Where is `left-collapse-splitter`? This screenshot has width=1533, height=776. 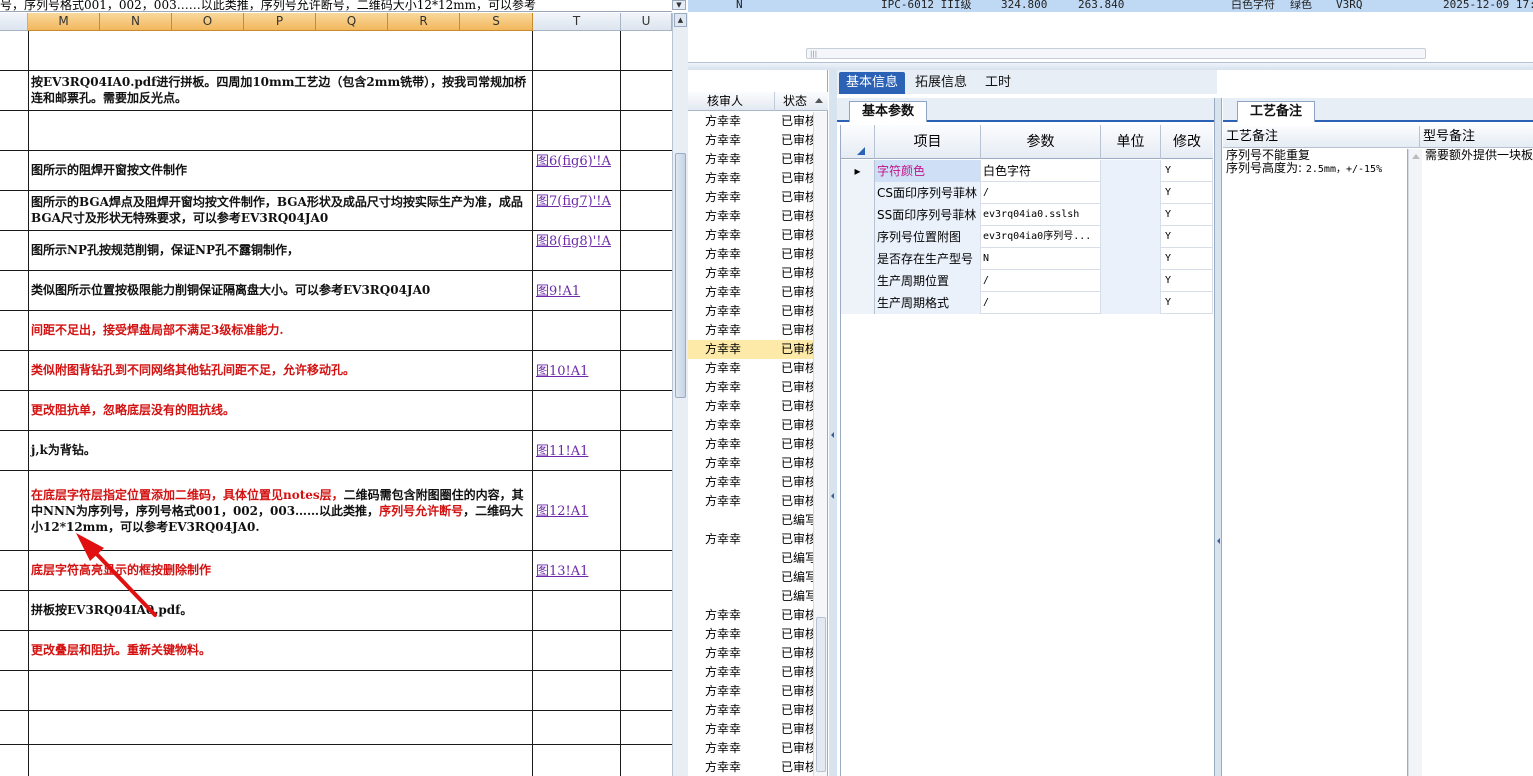 left-collapse-splitter is located at coordinates (833, 423).